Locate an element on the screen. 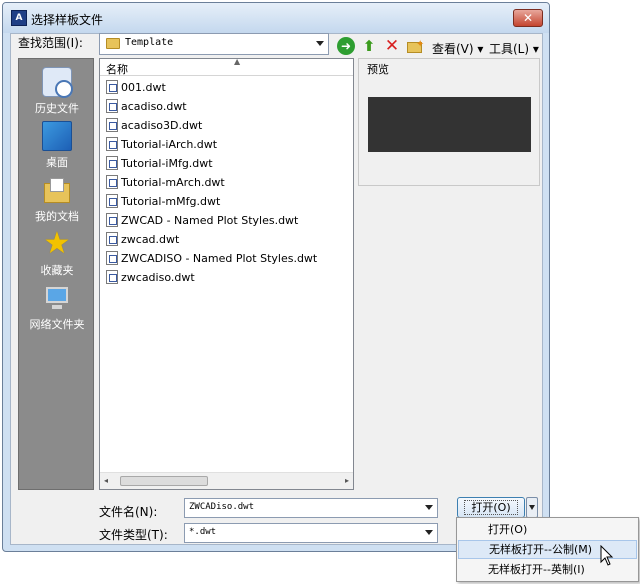 The height and width of the screenshot is (584, 640). monitor-base-shape is located at coordinates (57, 307).